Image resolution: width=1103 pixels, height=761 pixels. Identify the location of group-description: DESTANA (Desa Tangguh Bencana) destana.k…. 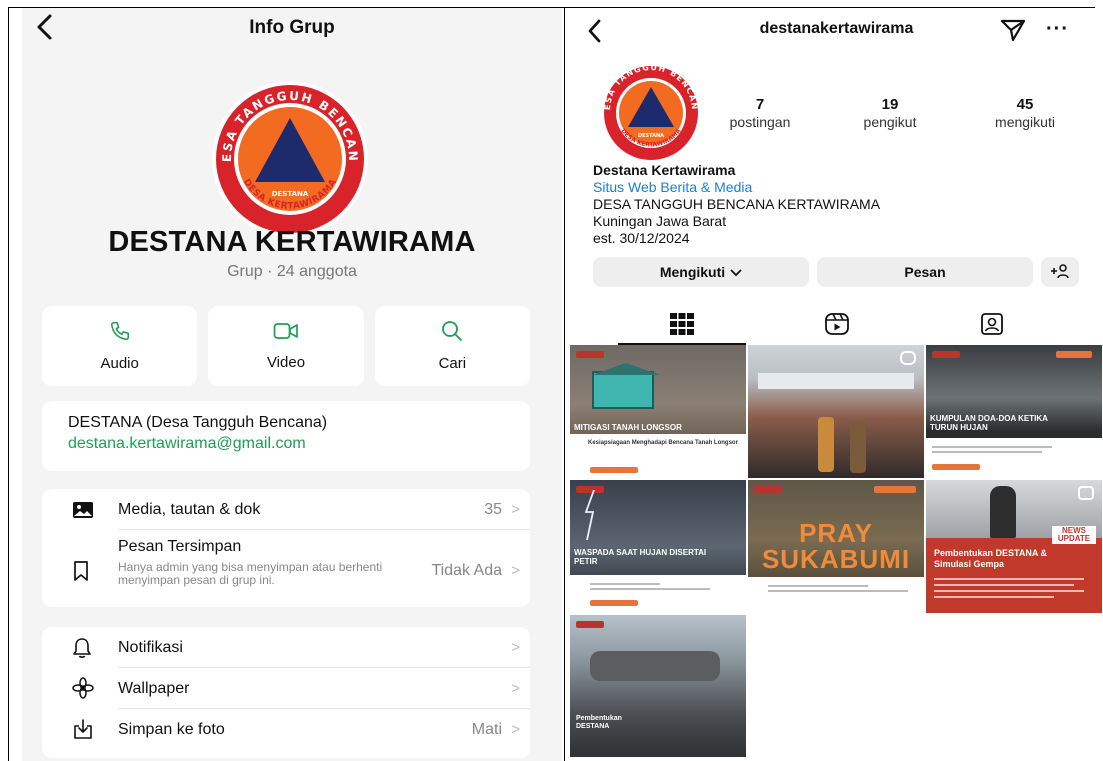
(286, 436).